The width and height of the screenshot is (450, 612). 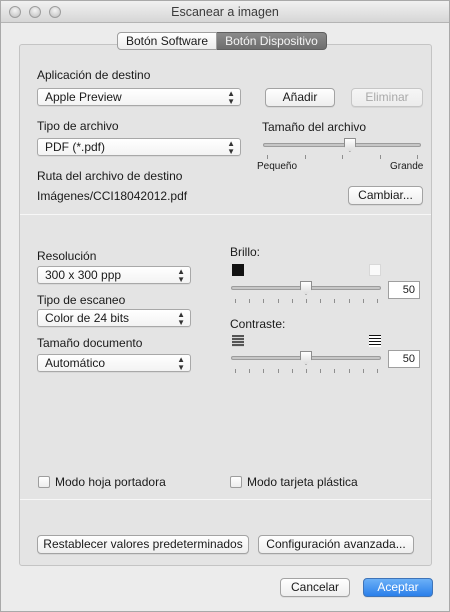 What do you see at coordinates (44, 482) in the screenshot?
I see `carrier-sheet-checkbox` at bounding box center [44, 482].